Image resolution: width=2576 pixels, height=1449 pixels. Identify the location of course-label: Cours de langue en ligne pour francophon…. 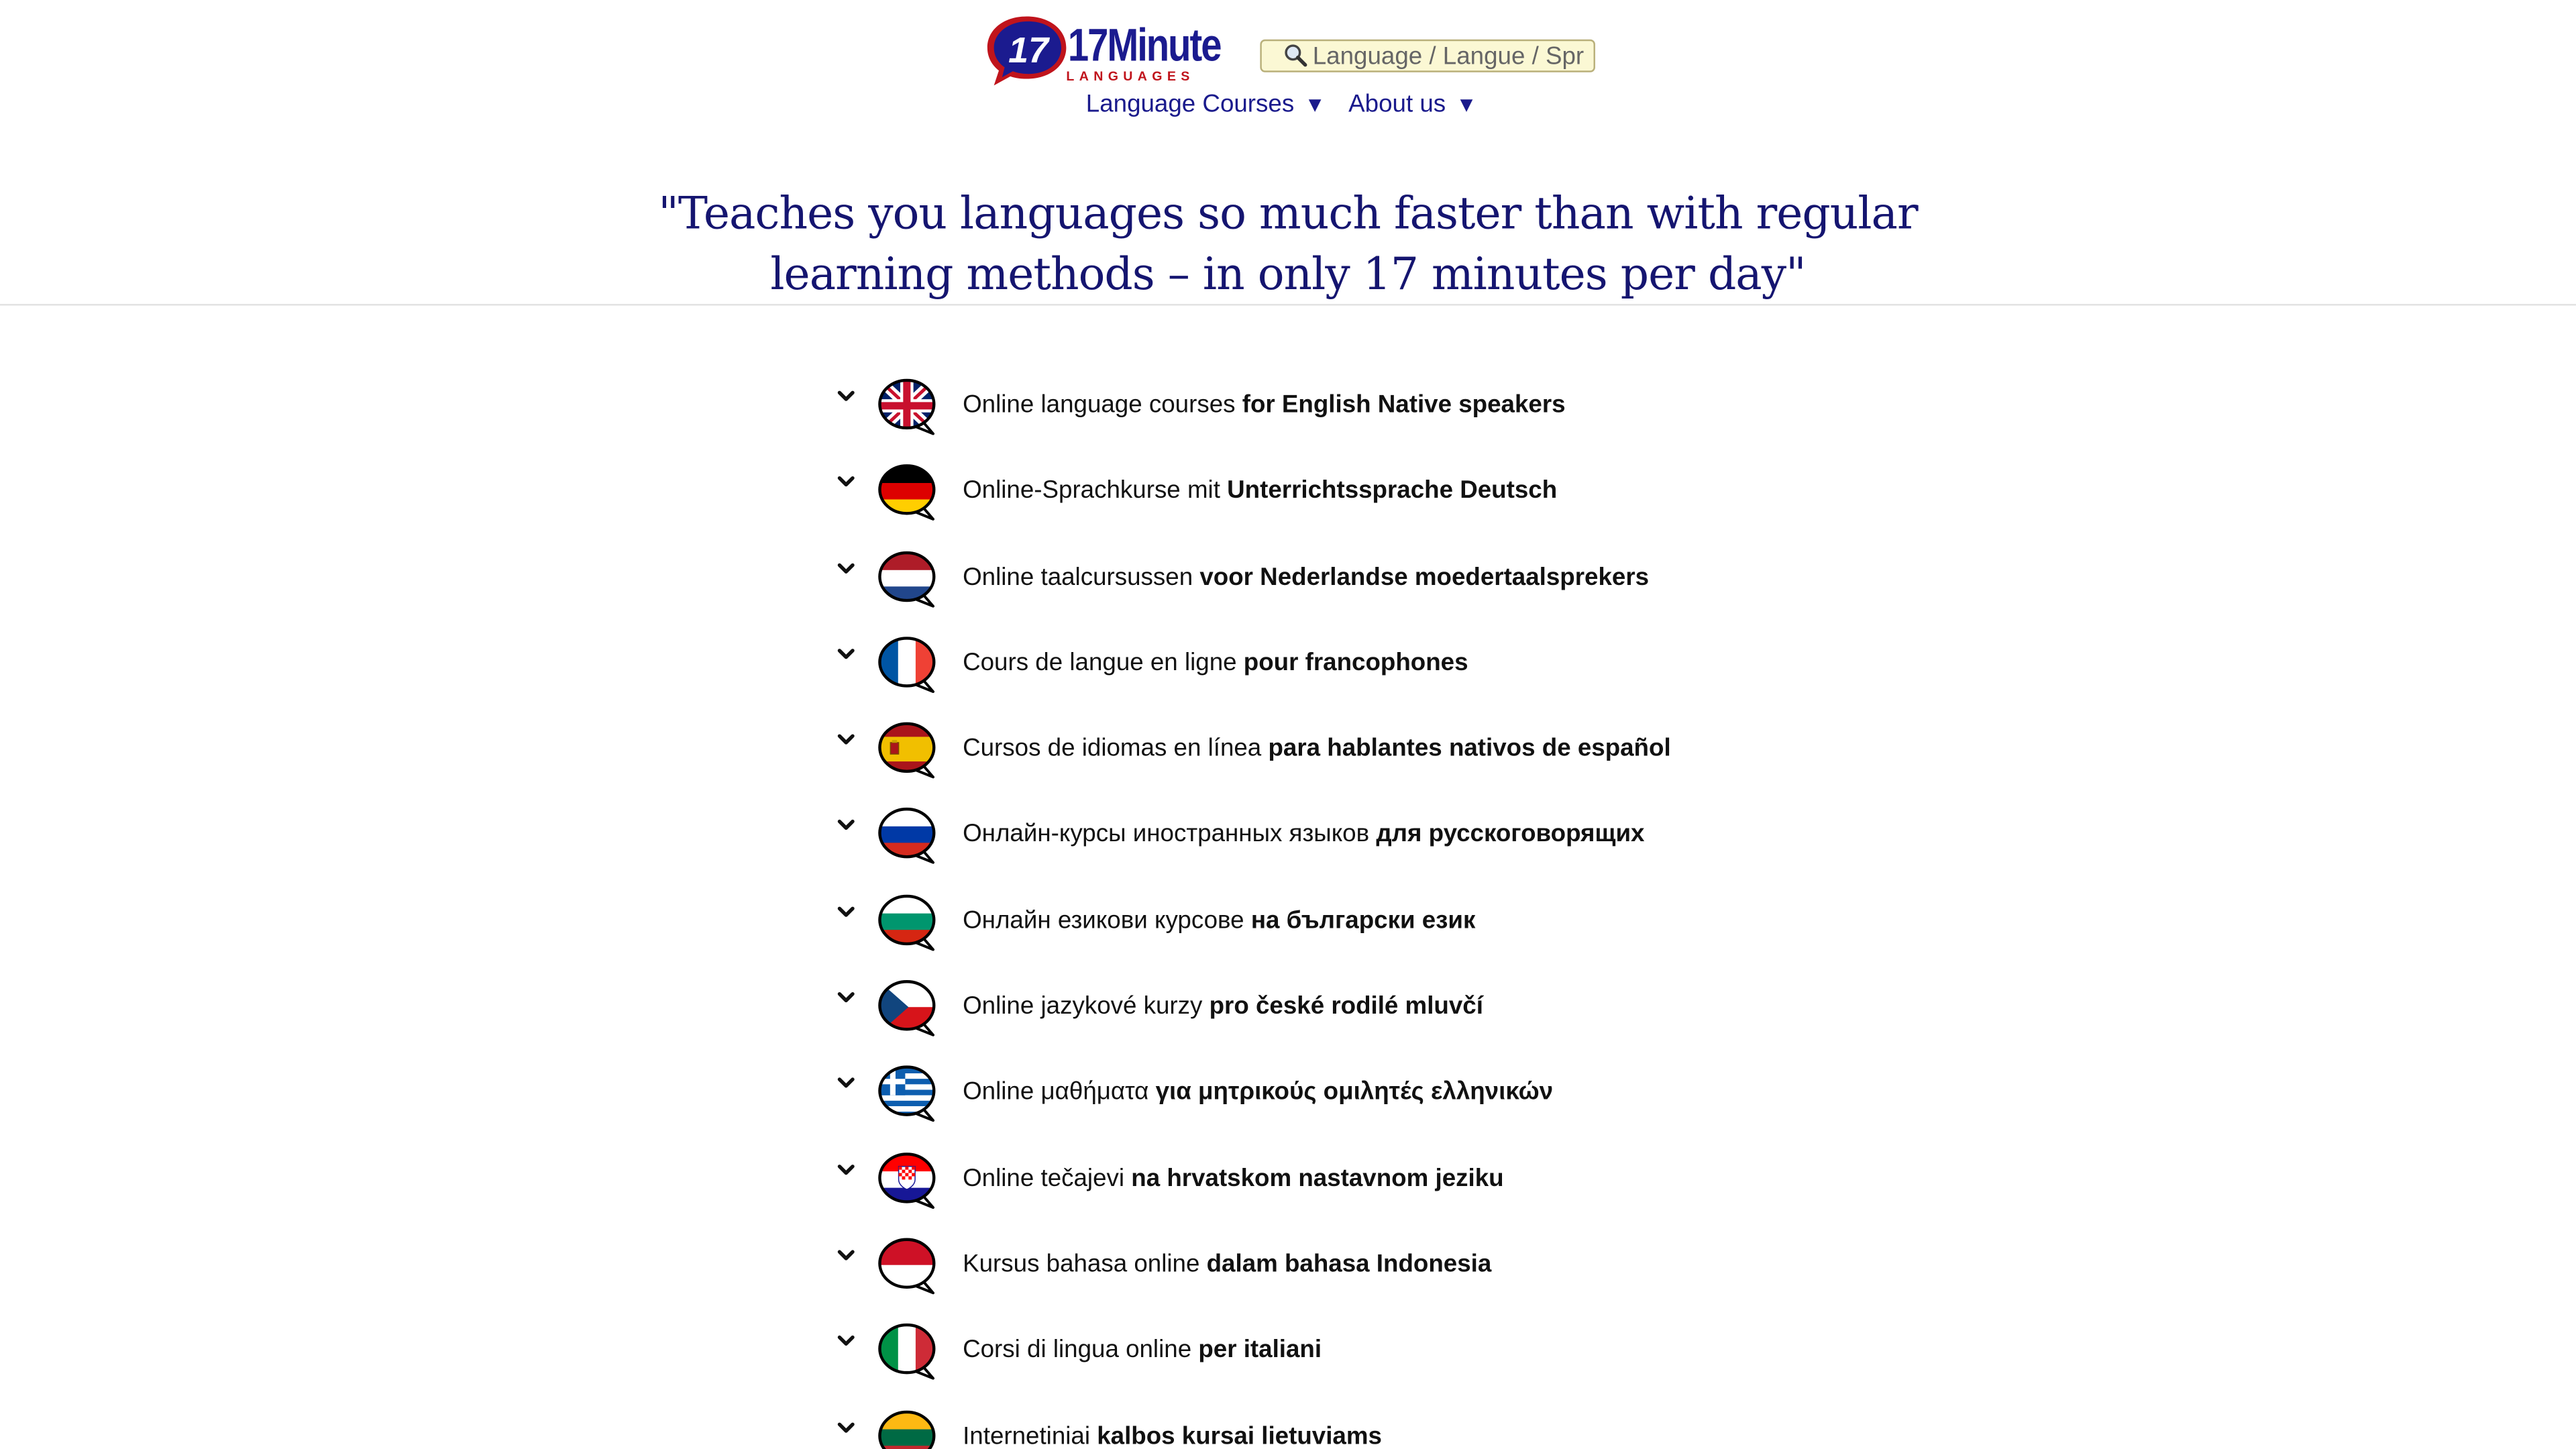
(1215, 663).